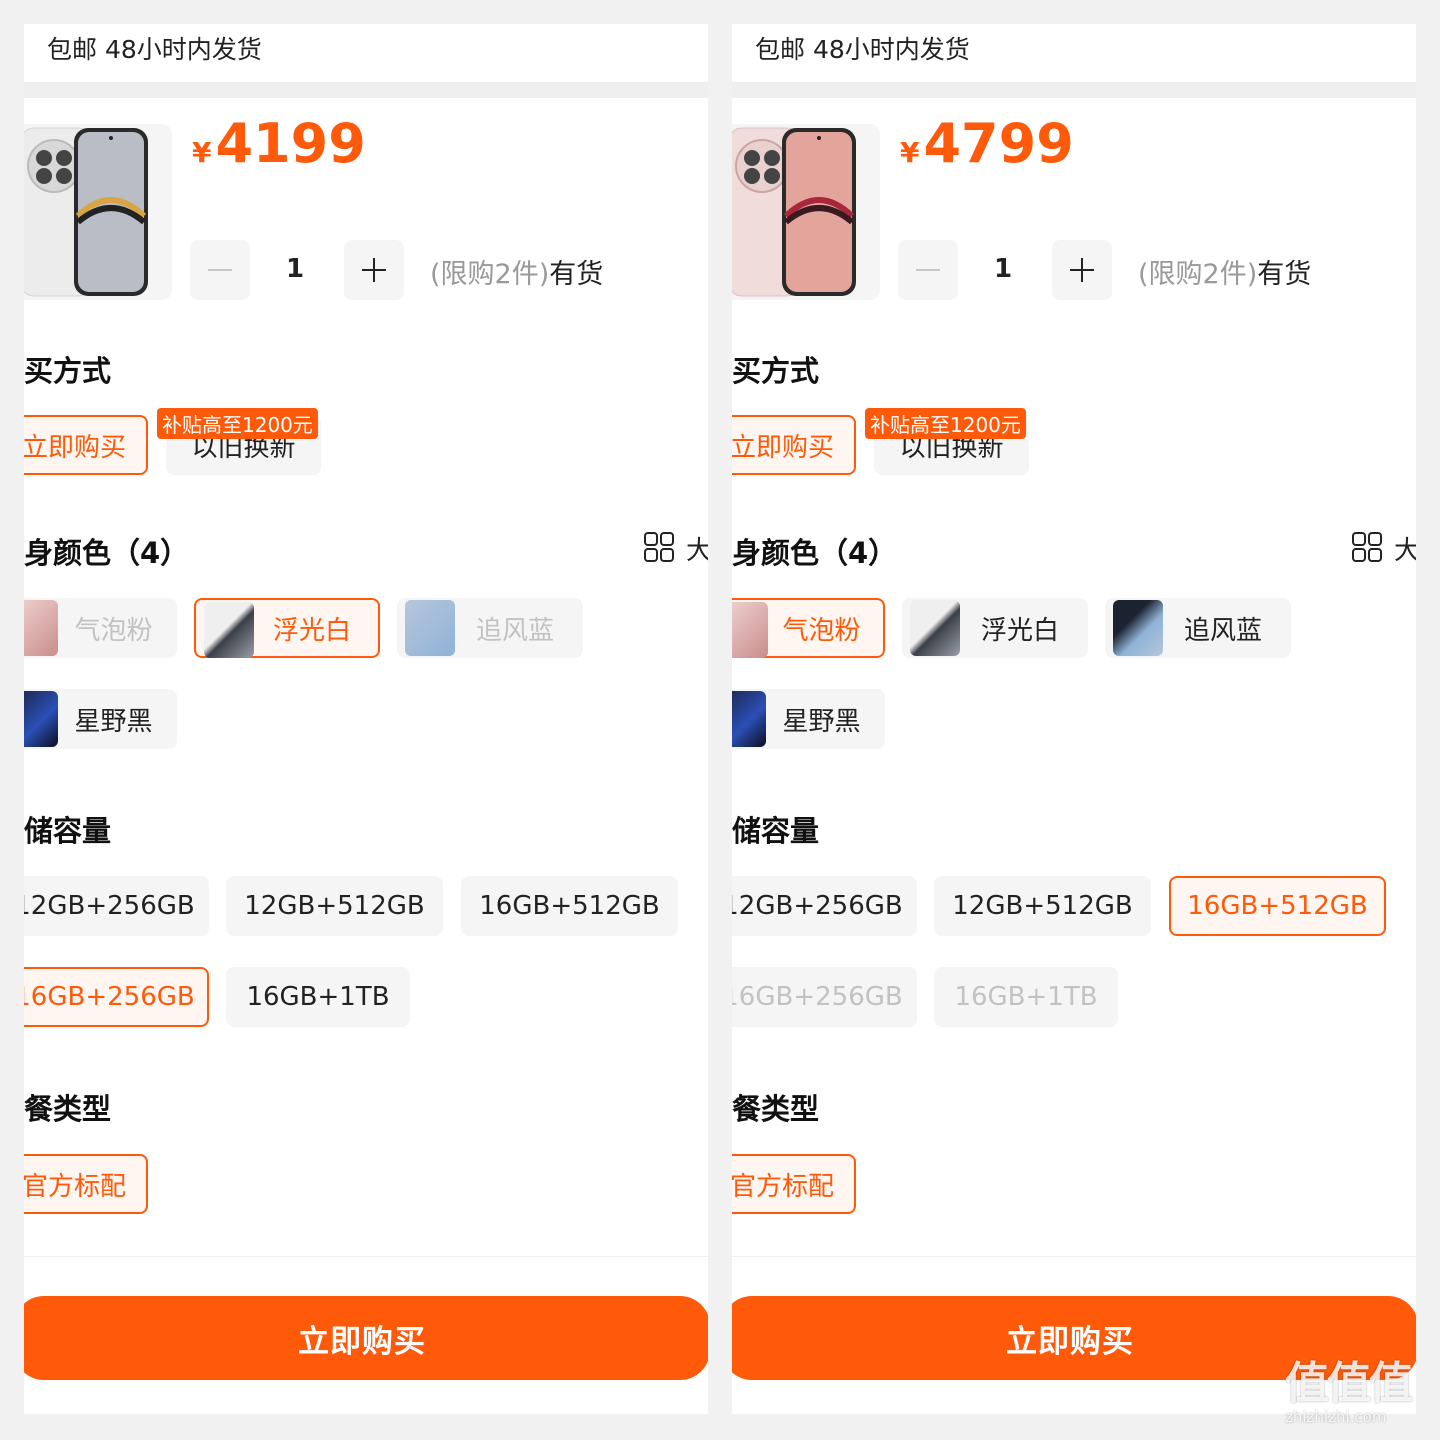 Image resolution: width=1440 pixels, height=1440 pixels. Describe the element at coordinates (116, 997) in the screenshot. I see `storage-option-selected: 16GB+256GB` at that location.